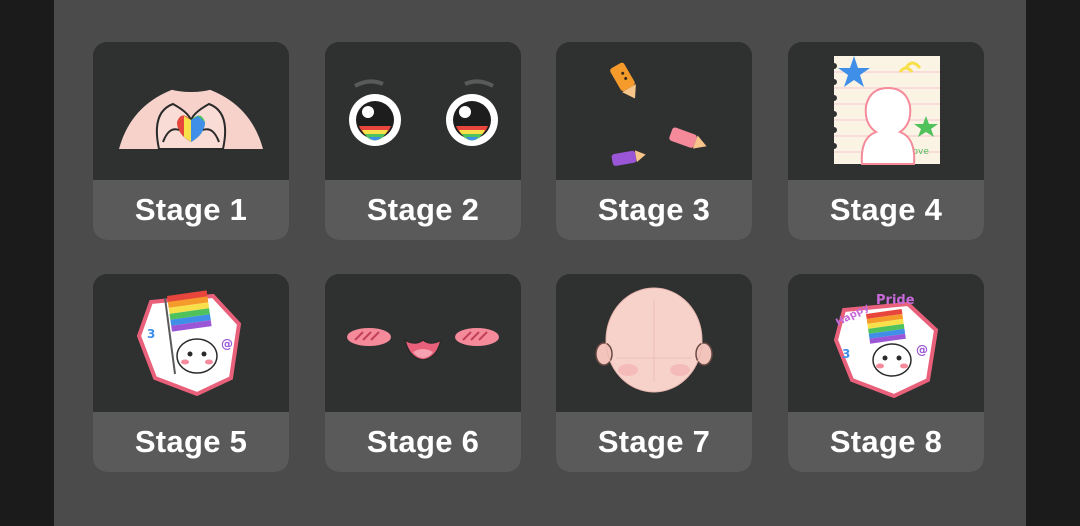  What do you see at coordinates (654, 442) in the screenshot?
I see `stage-7-label: Stage 7` at bounding box center [654, 442].